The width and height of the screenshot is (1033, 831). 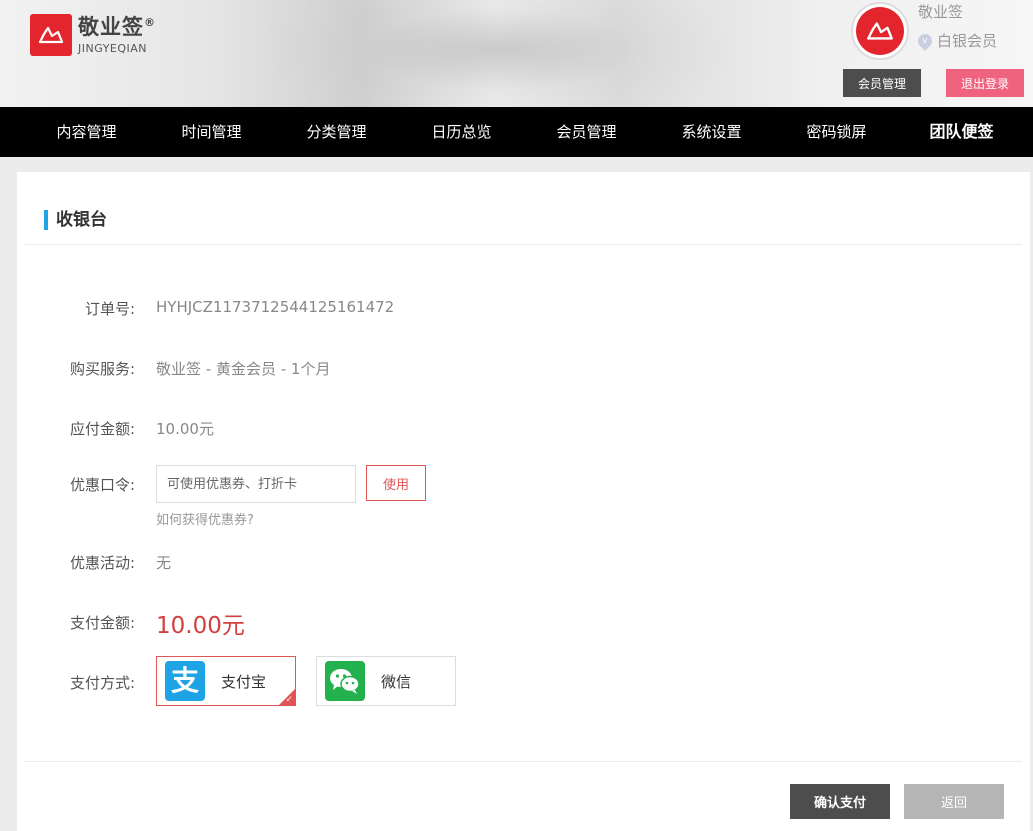 What do you see at coordinates (102, 563) in the screenshot?
I see `promo-label: 优惠活动:` at bounding box center [102, 563].